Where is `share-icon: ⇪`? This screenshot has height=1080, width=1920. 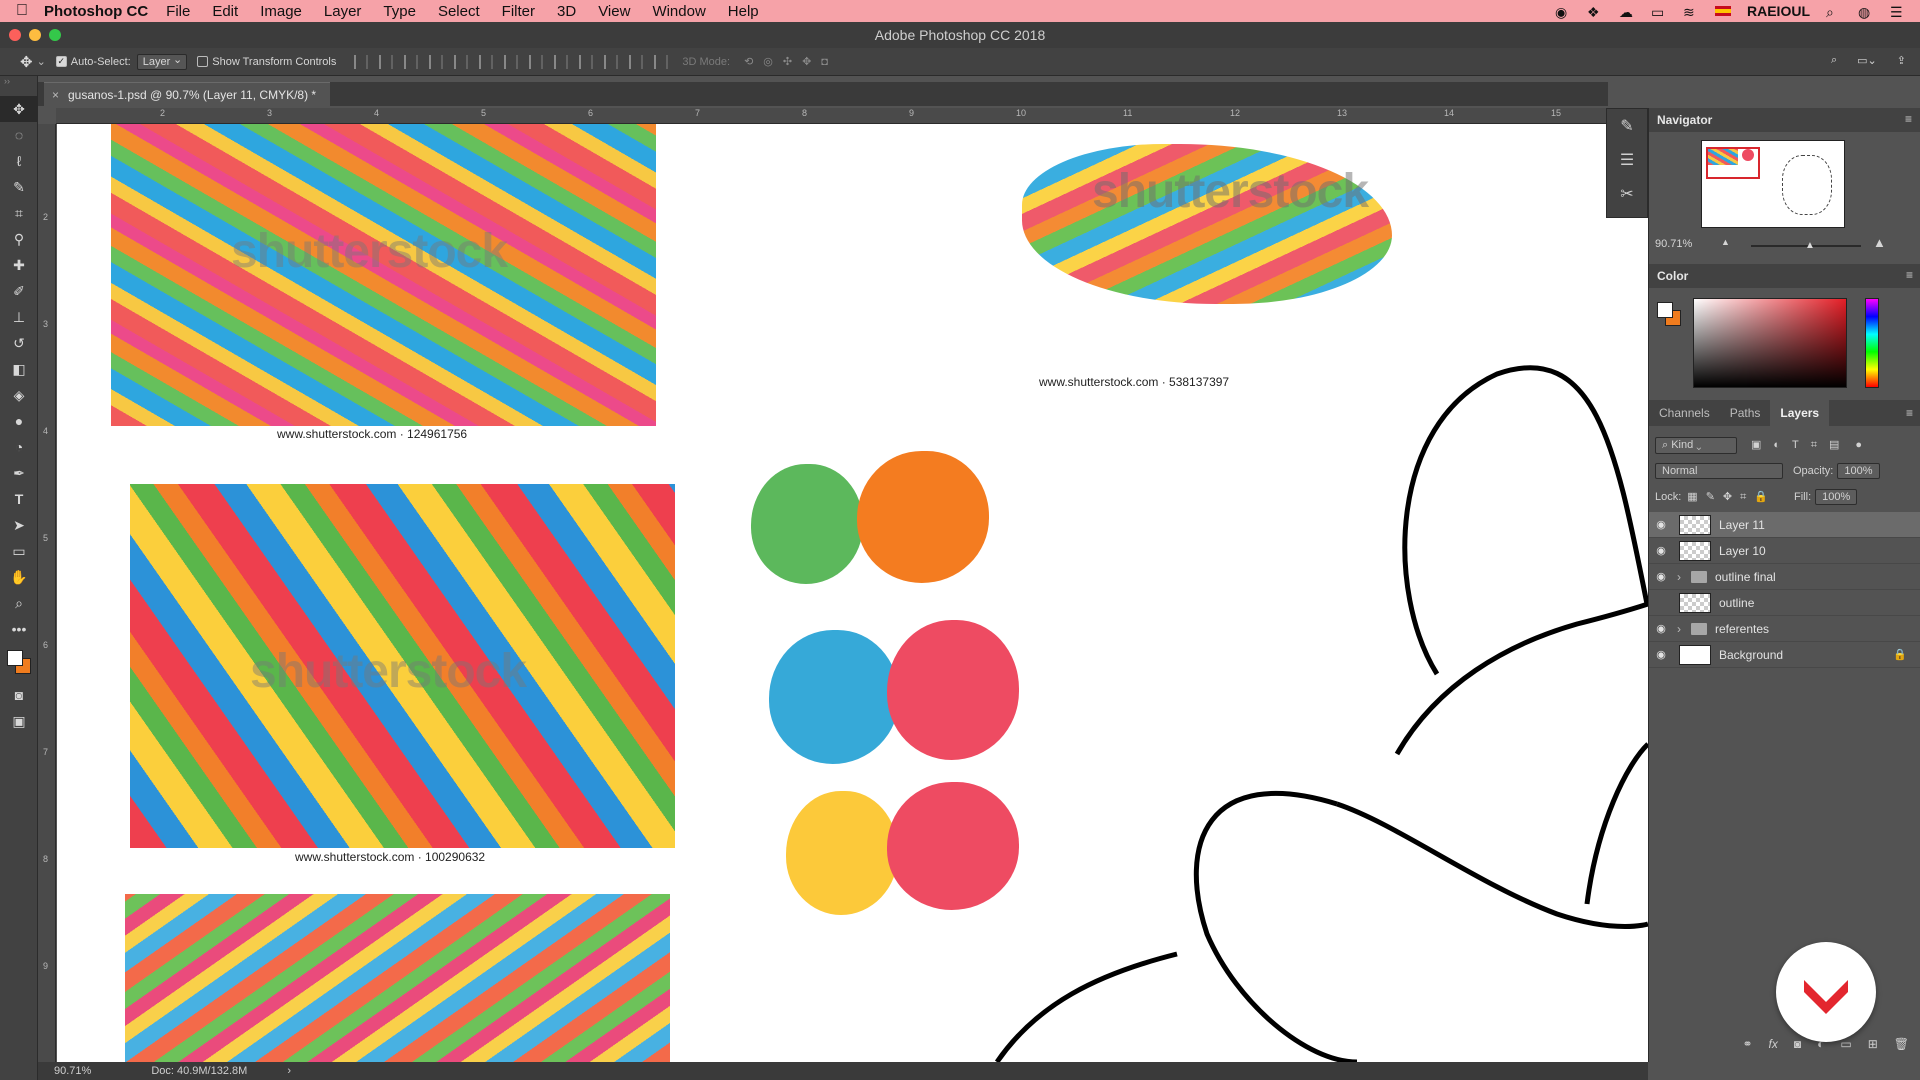 share-icon: ⇪ is located at coordinates (1901, 60).